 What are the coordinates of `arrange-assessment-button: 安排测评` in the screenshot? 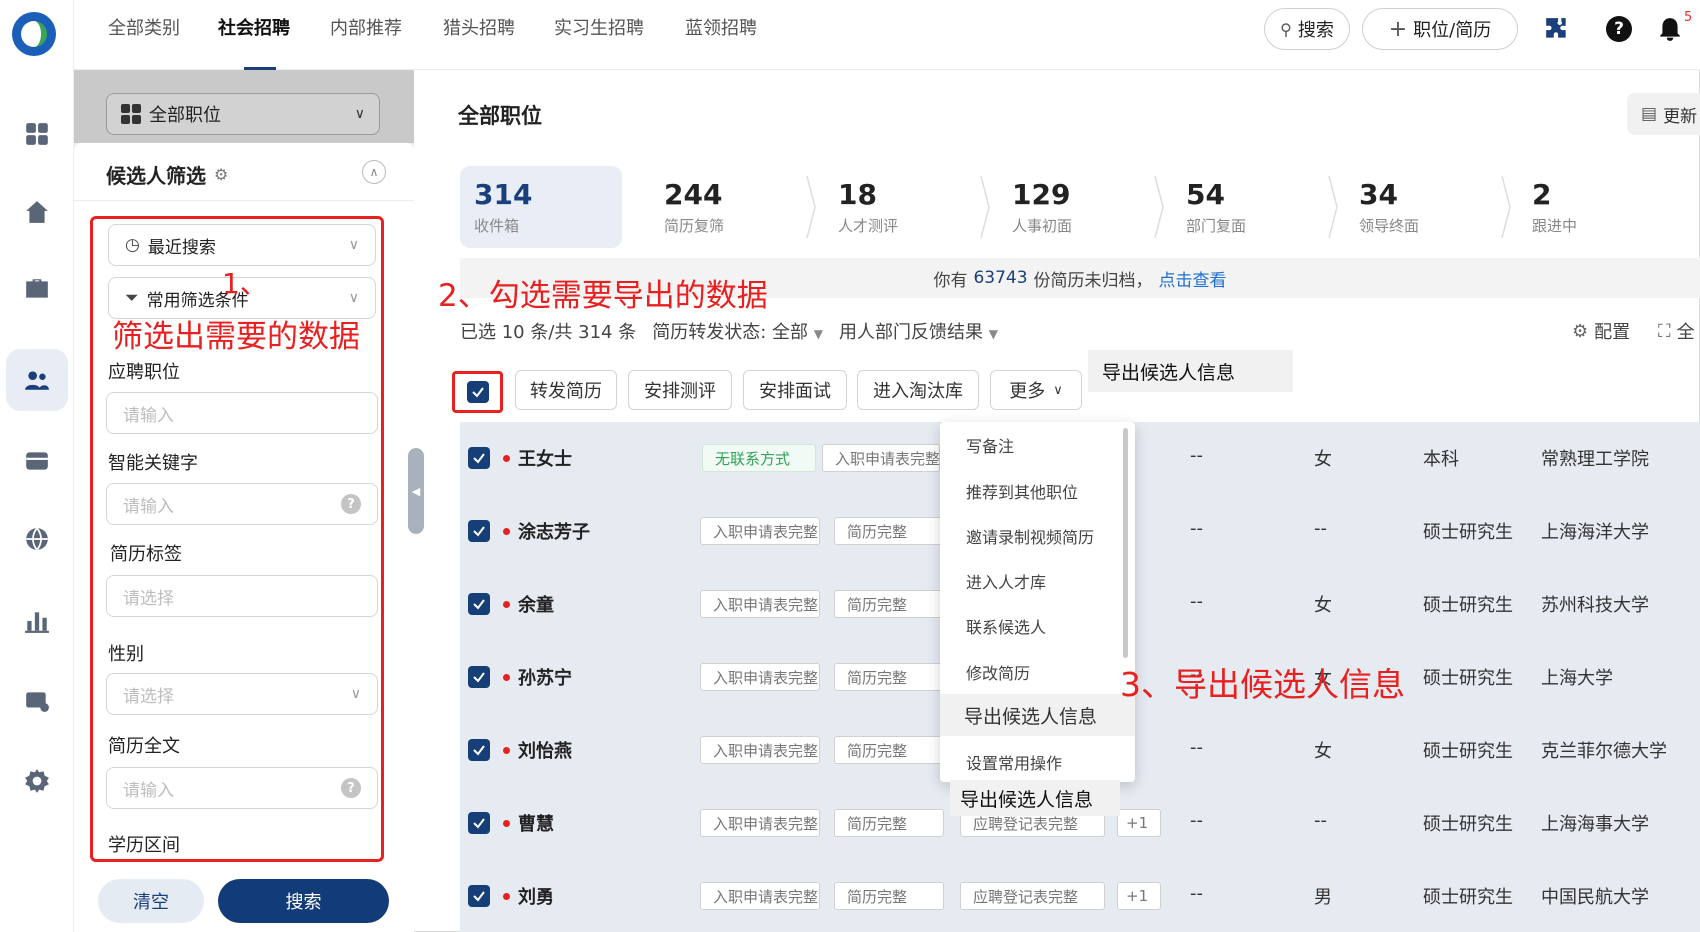 It's located at (680, 390).